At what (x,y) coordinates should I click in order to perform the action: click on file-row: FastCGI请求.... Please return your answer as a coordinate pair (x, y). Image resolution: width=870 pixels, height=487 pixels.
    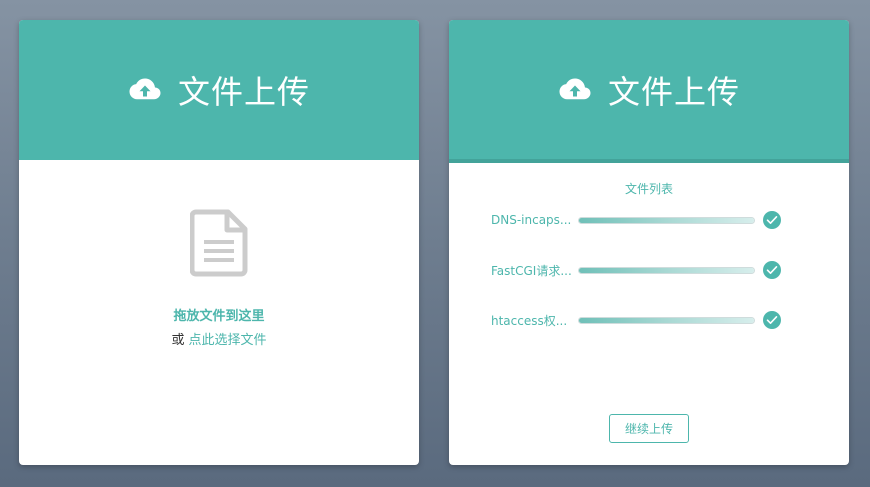
    Looking at the image, I should click on (641, 270).